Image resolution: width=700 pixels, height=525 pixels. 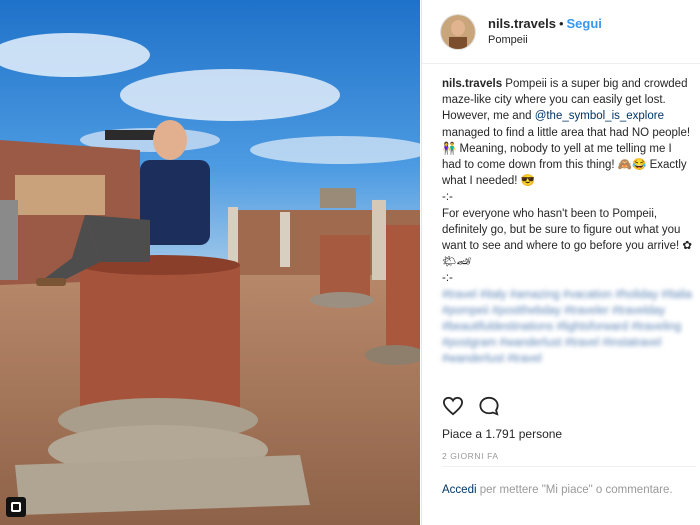 I want to click on divider, so click(x=569, y=466).